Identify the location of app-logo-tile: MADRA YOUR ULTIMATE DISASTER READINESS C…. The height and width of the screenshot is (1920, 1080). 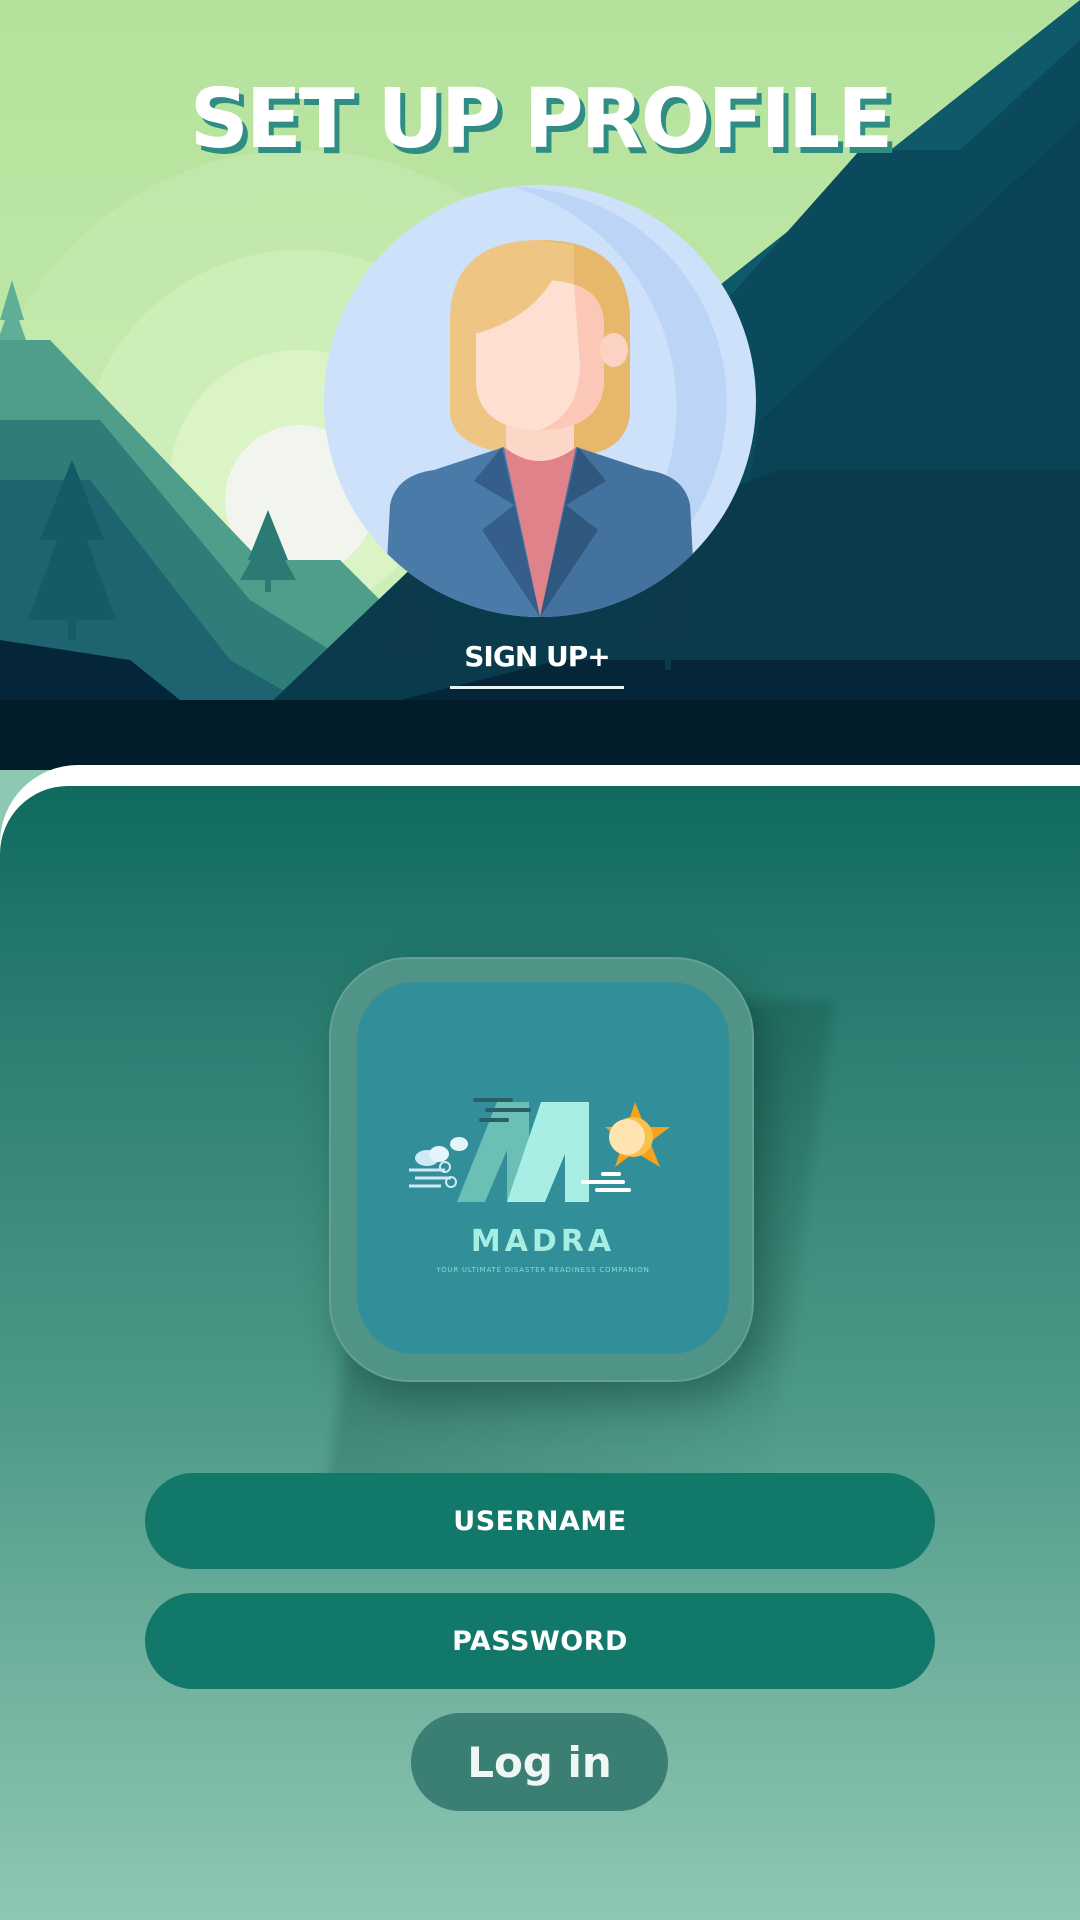
(543, 1168).